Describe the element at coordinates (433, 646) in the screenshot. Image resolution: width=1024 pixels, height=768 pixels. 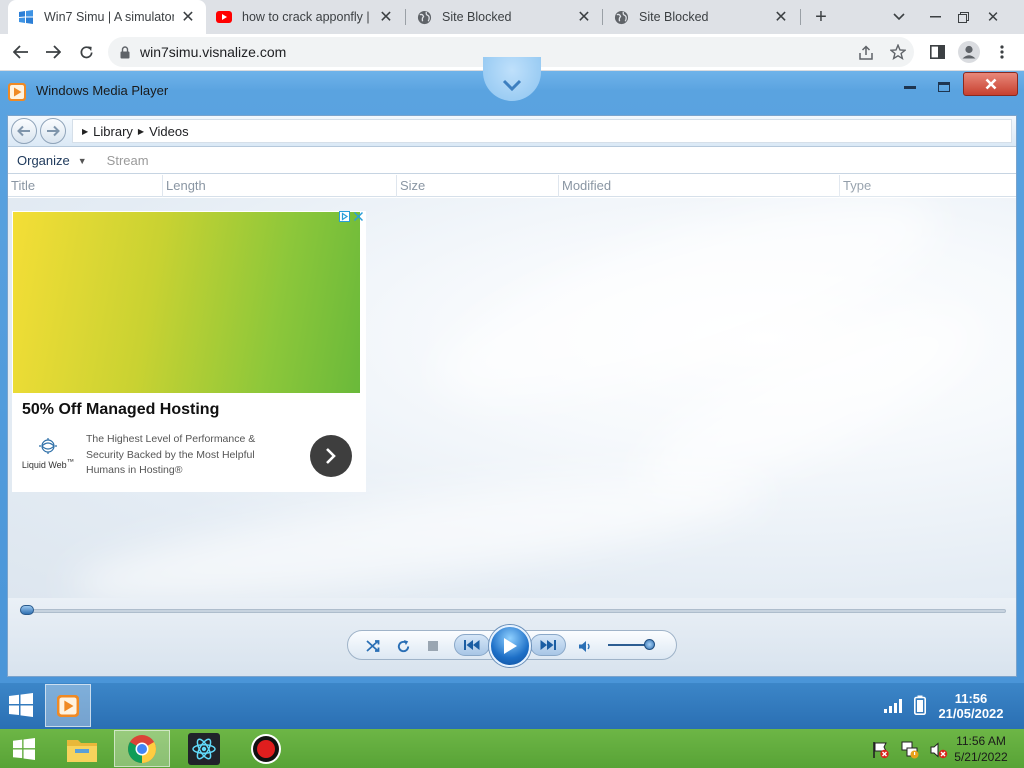
I see `stop-button` at that location.